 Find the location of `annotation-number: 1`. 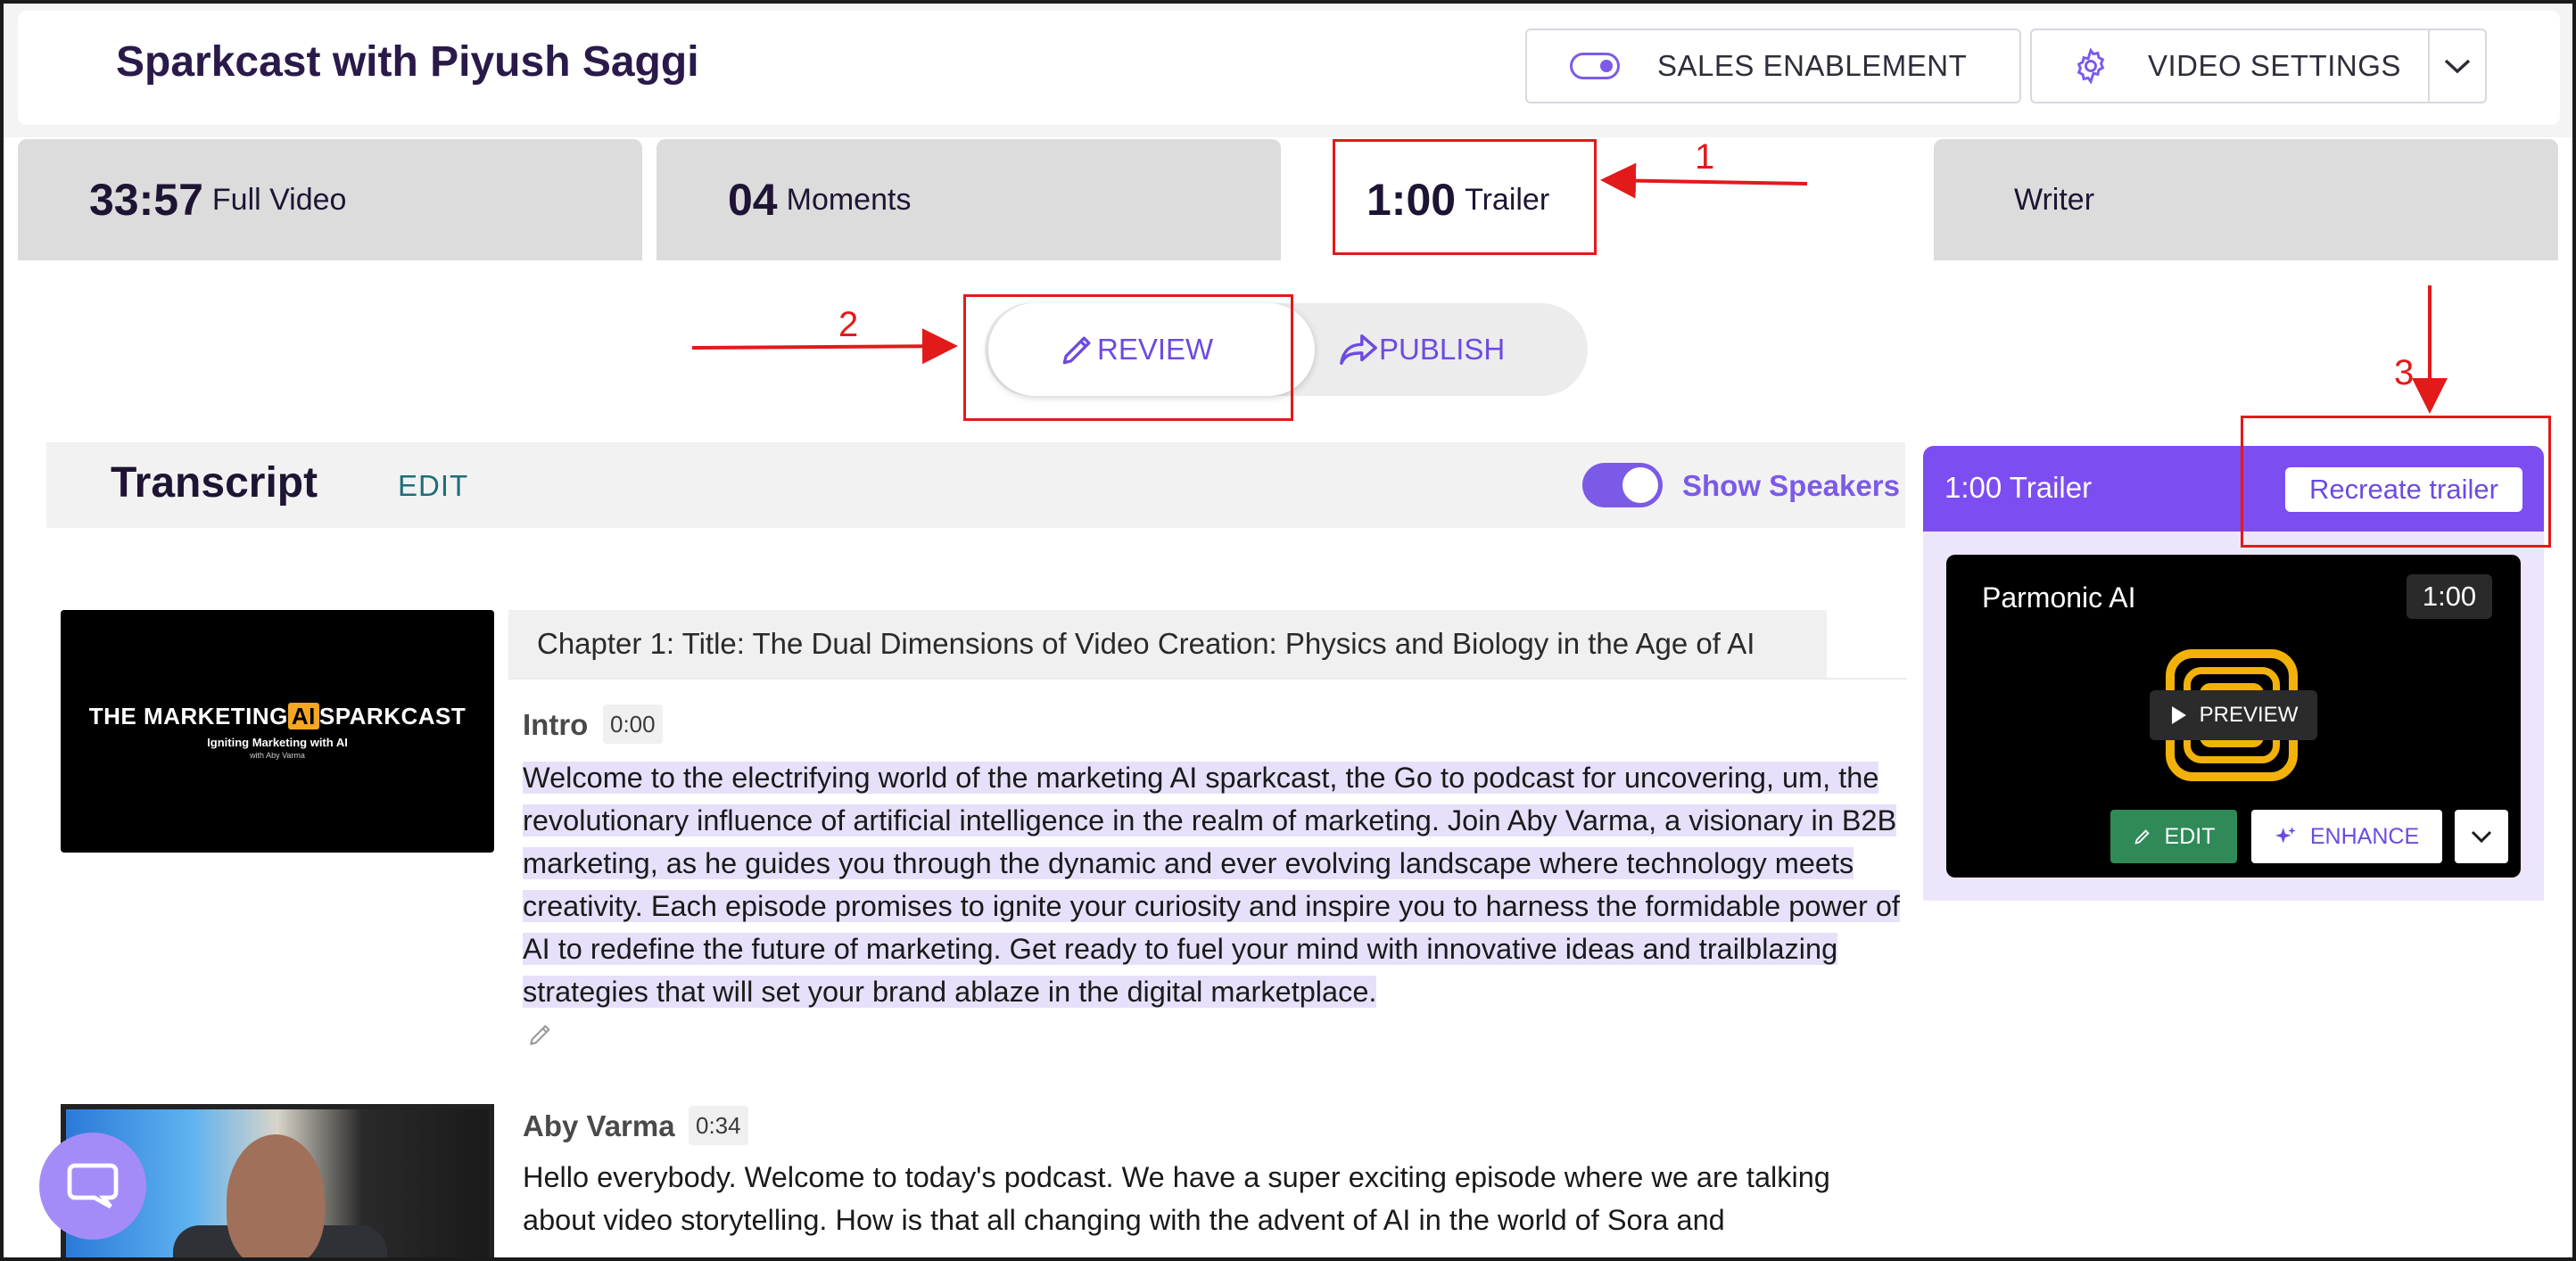

annotation-number: 1 is located at coordinates (1705, 157).